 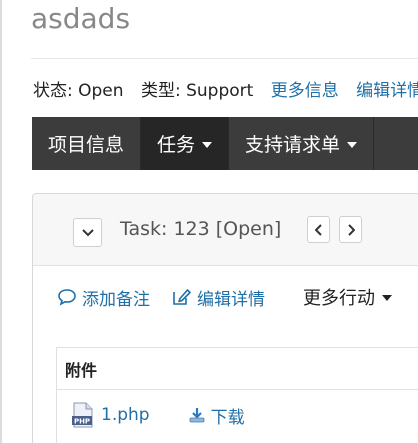 What do you see at coordinates (1, 221) in the screenshot?
I see `left-border` at bounding box center [1, 221].